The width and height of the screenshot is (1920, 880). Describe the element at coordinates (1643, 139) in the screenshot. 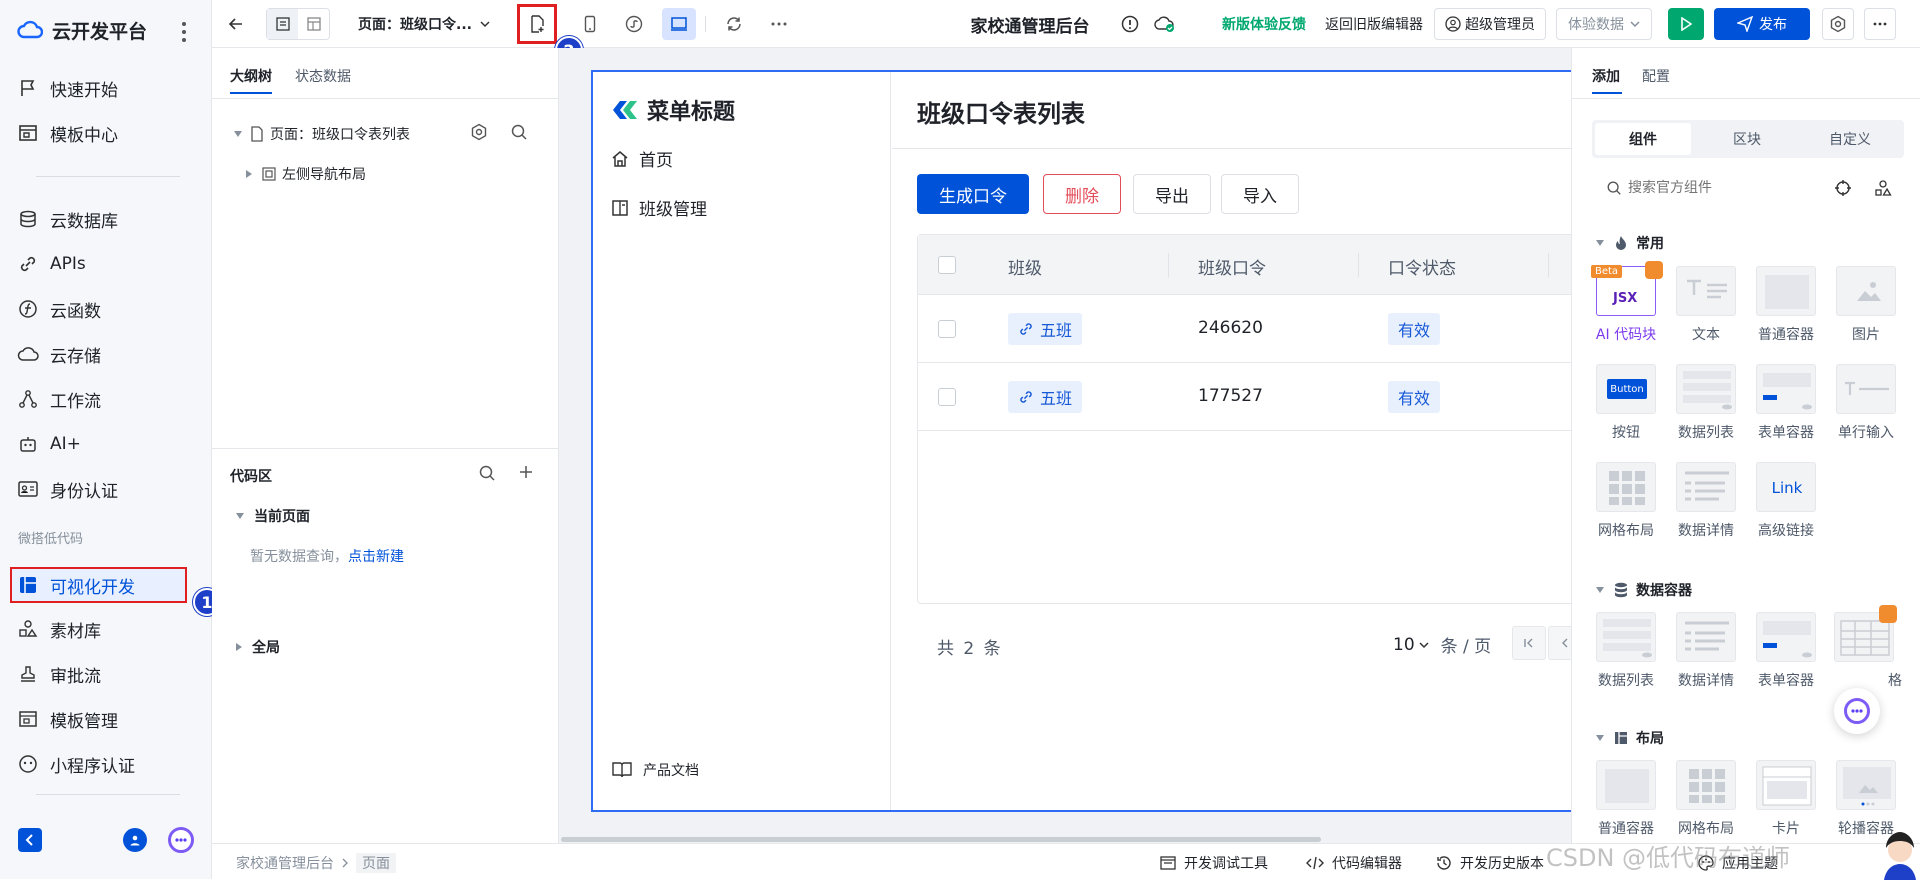

I see `seg-components: 组件` at that location.